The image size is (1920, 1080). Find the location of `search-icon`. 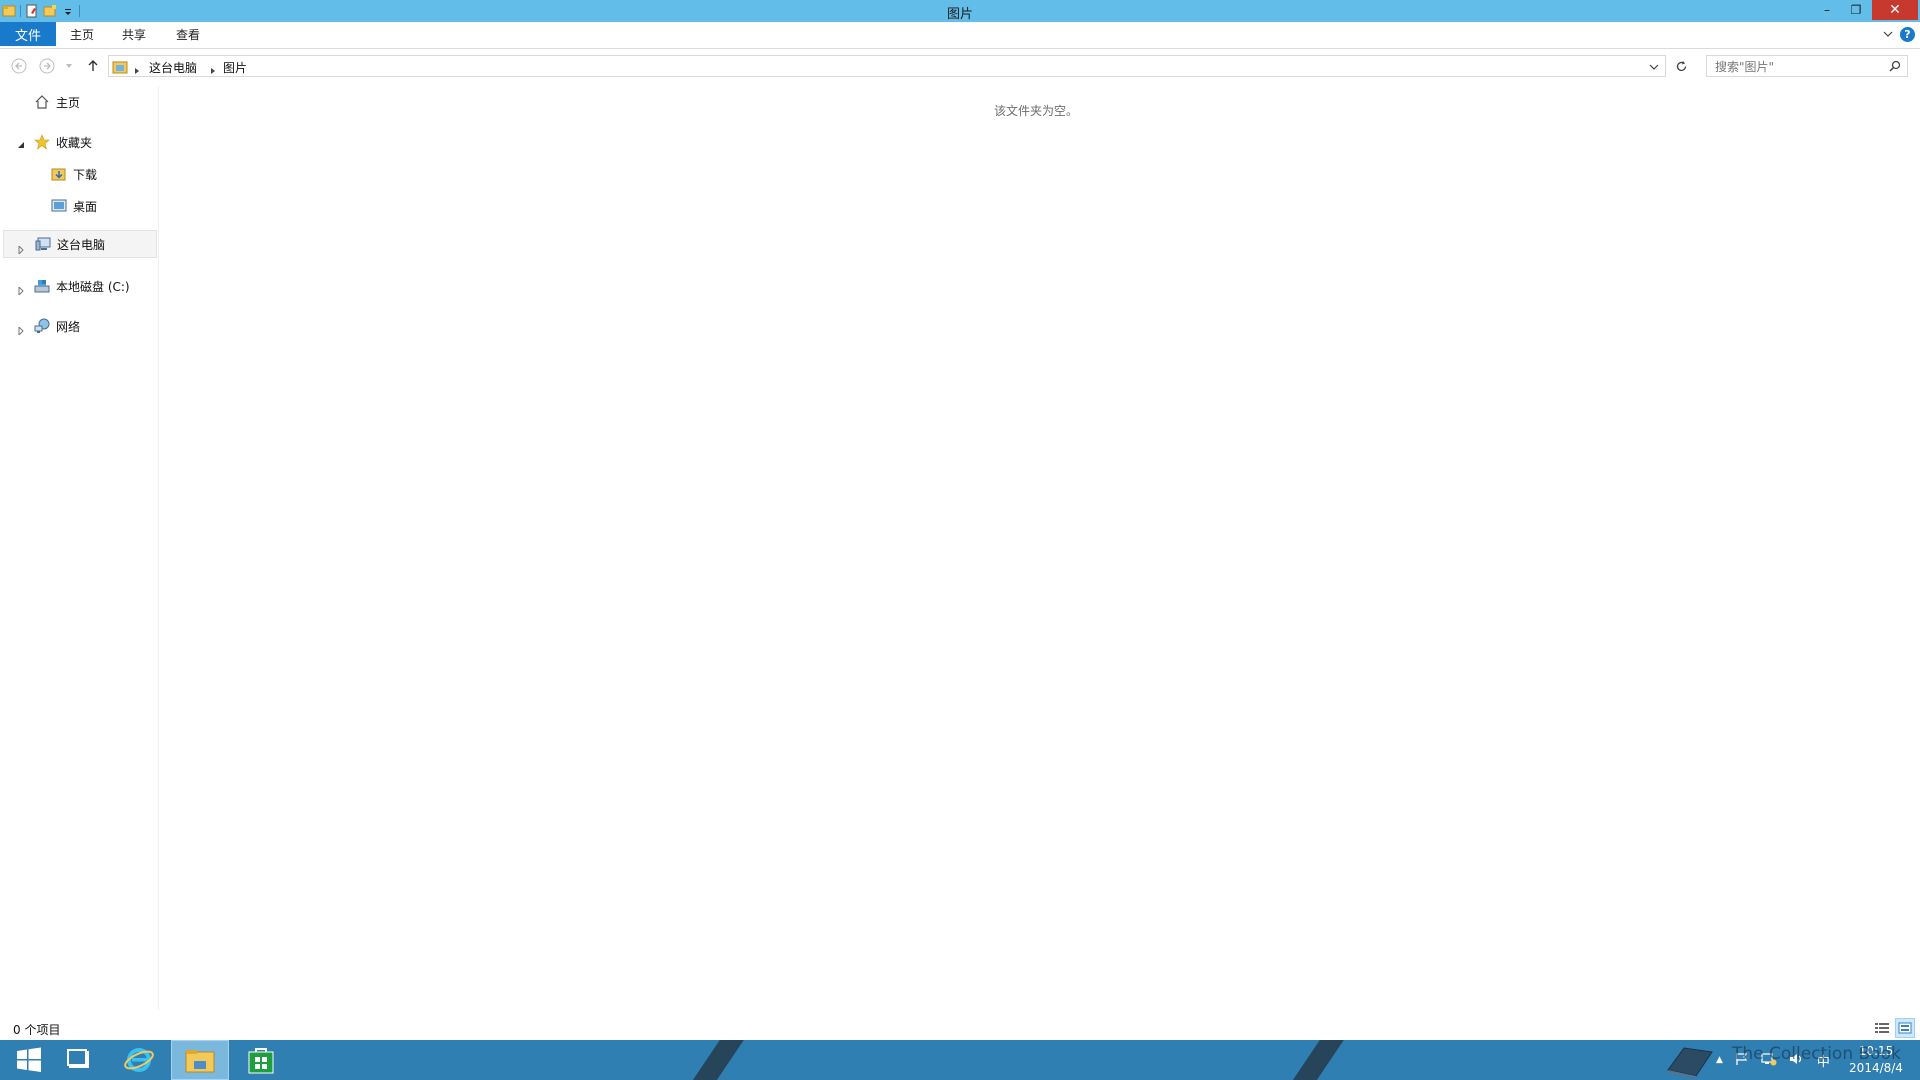

search-icon is located at coordinates (1895, 66).